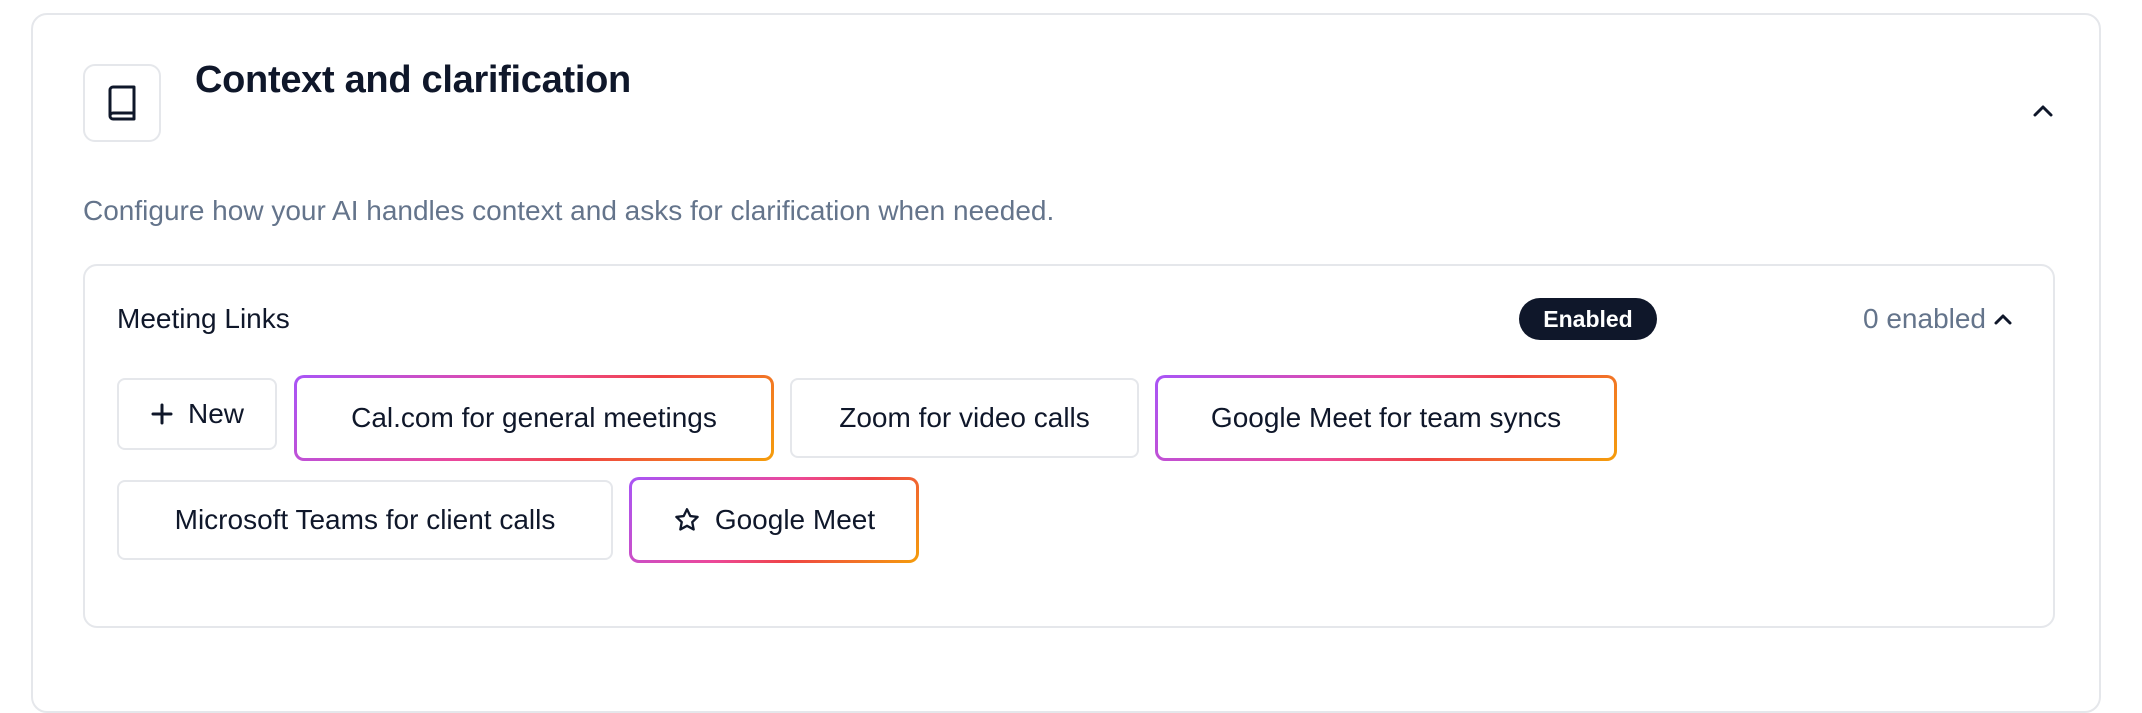 The height and width of the screenshot is (713, 2142). Describe the element at coordinates (162, 414) in the screenshot. I see `plus-icon` at that location.